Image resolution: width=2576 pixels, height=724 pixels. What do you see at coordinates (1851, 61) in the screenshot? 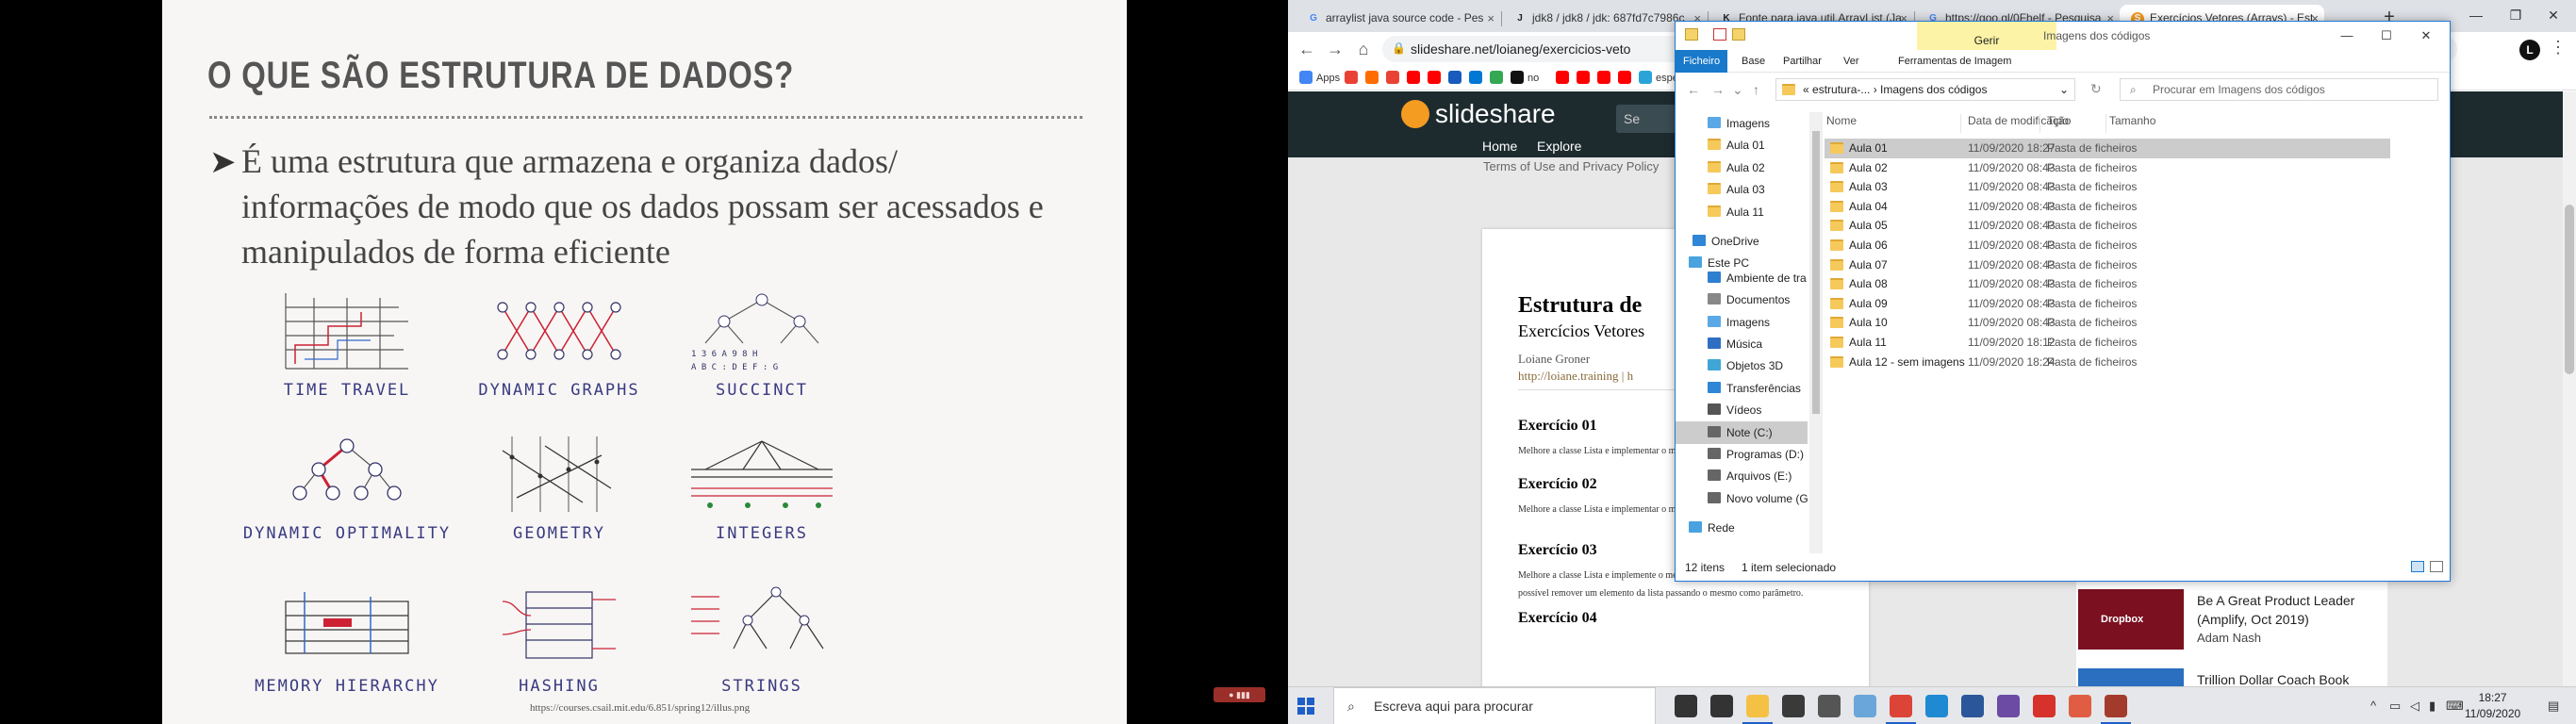
I see `ribbon-tab-view: Ver` at bounding box center [1851, 61].